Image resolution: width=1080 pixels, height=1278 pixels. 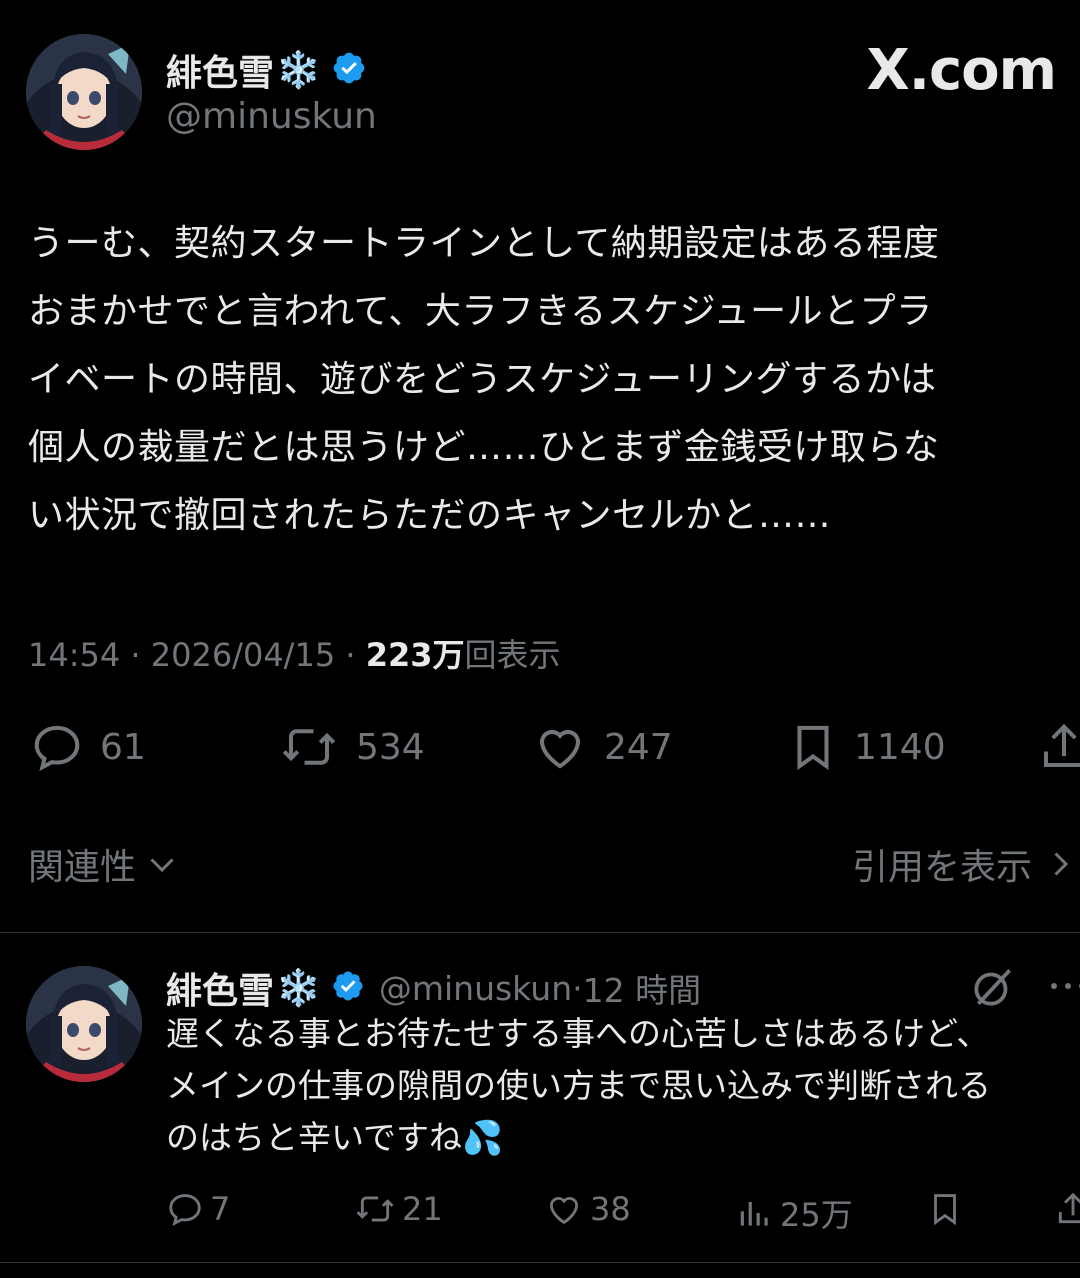 I want to click on reply-text-line: 遅くなる事とお待たせする事への心苦しさはあるけど、, so click(x=578, y=1033).